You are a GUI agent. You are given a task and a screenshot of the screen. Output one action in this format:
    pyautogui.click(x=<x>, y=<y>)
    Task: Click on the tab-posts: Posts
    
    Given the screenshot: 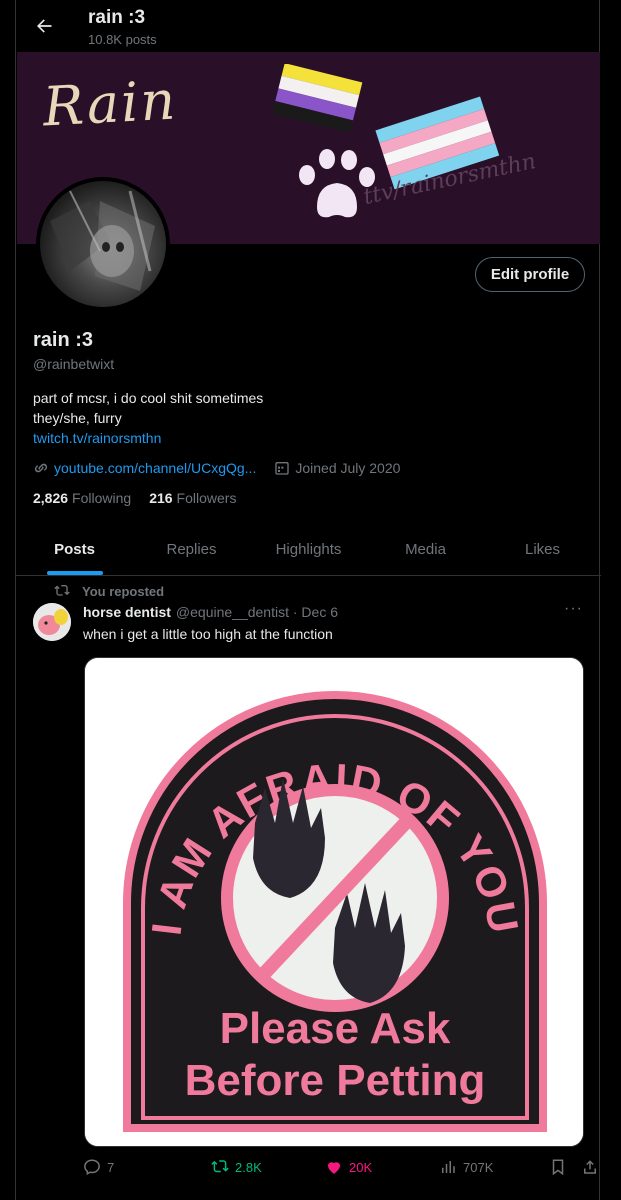 What is the action you would take?
    pyautogui.click(x=74, y=549)
    